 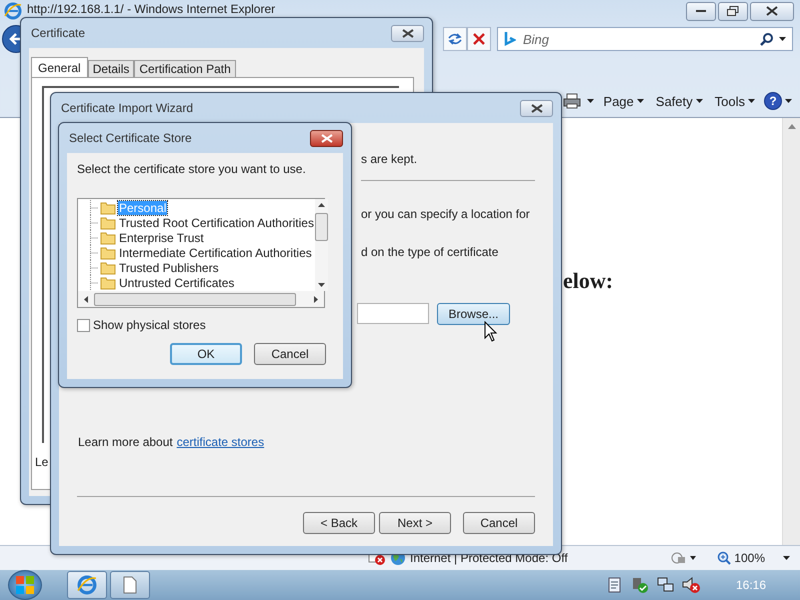 What do you see at coordinates (86, 299) in the screenshot?
I see `left-arrow-icon` at bounding box center [86, 299].